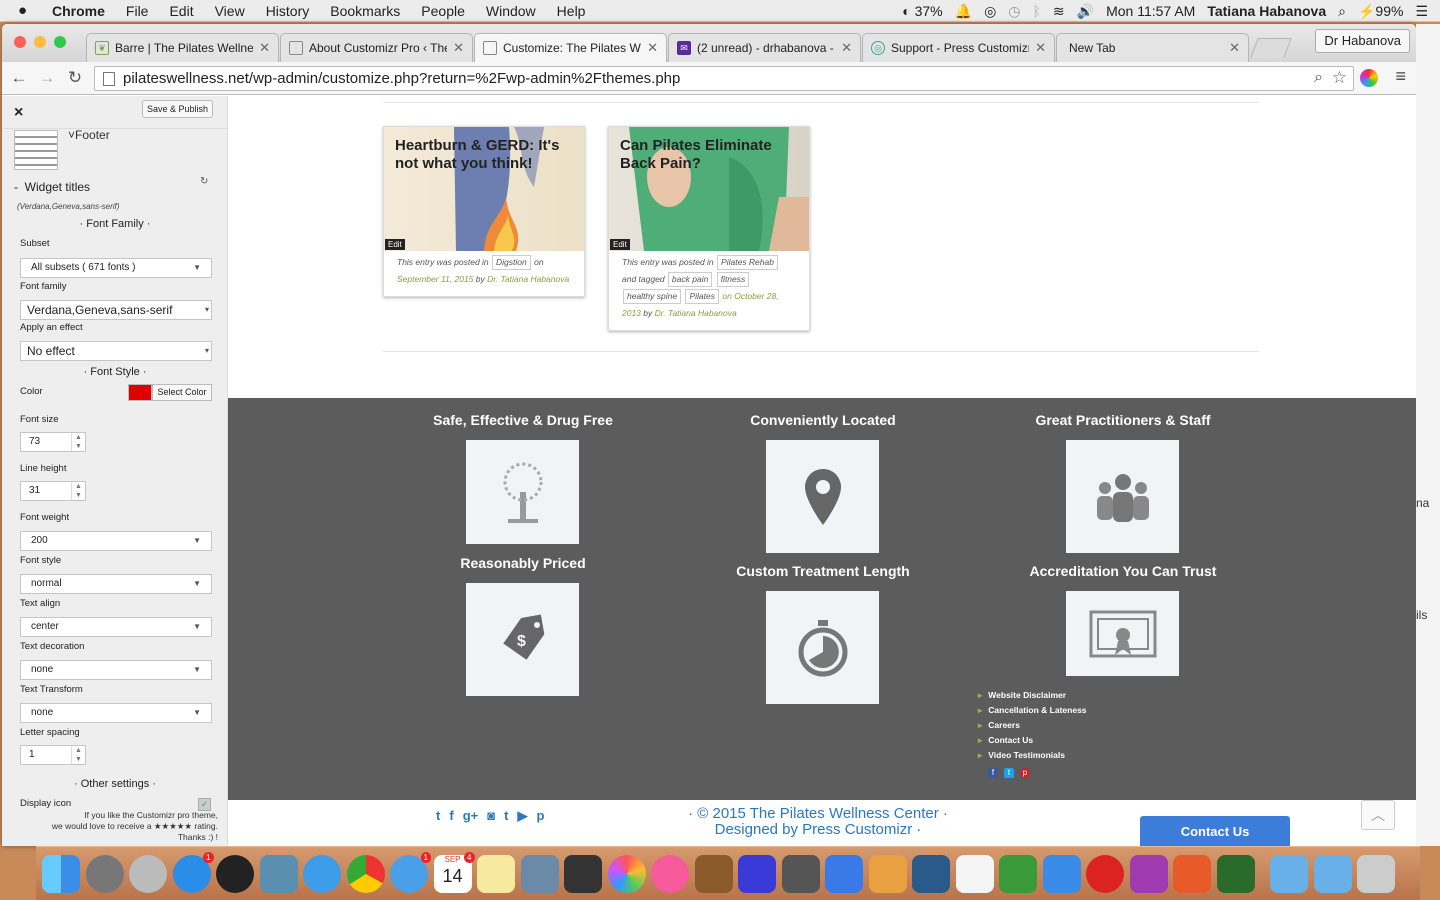 The image size is (1440, 900). Describe the element at coordinates (757, 873) in the screenshot. I see `imovie-icon` at that location.